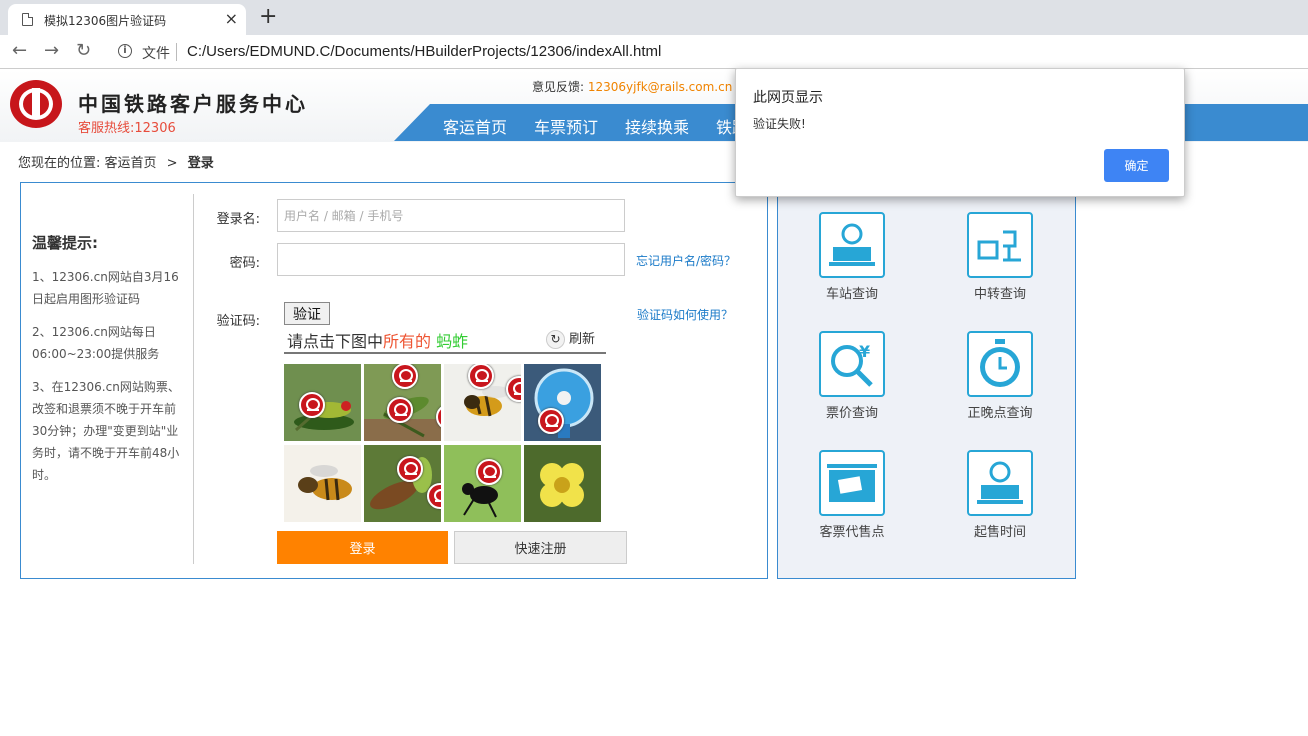 Image resolution: width=1308 pixels, height=736 pixels. What do you see at coordinates (125, 51) in the screenshot?
I see `info-icon: i` at bounding box center [125, 51].